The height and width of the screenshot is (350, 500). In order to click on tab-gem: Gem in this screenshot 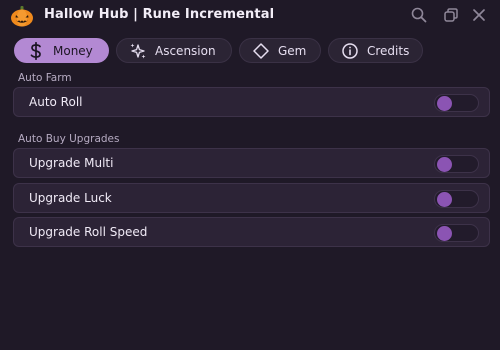, I will do `click(280, 50)`.